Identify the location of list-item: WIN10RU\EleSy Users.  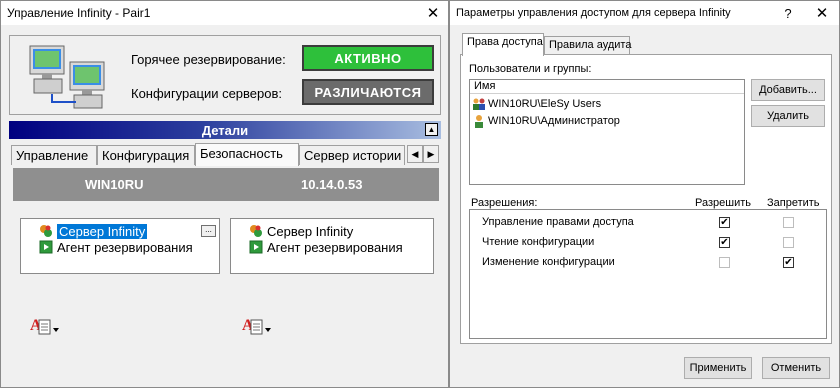
(536, 104).